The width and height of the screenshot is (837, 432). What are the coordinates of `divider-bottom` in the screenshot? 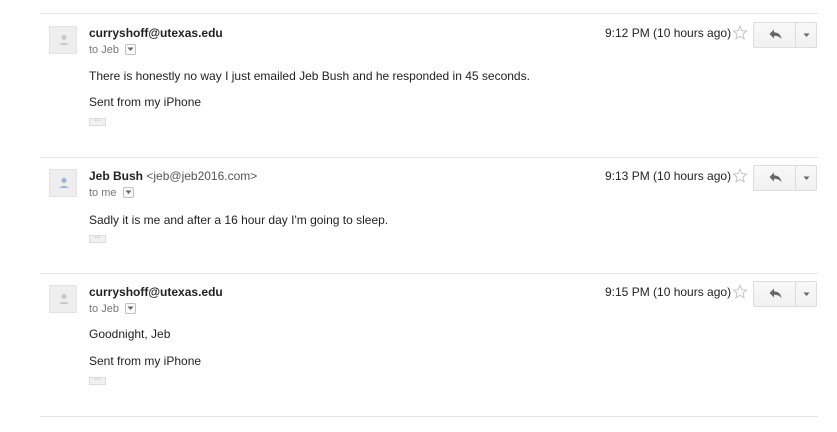 It's located at (429, 416).